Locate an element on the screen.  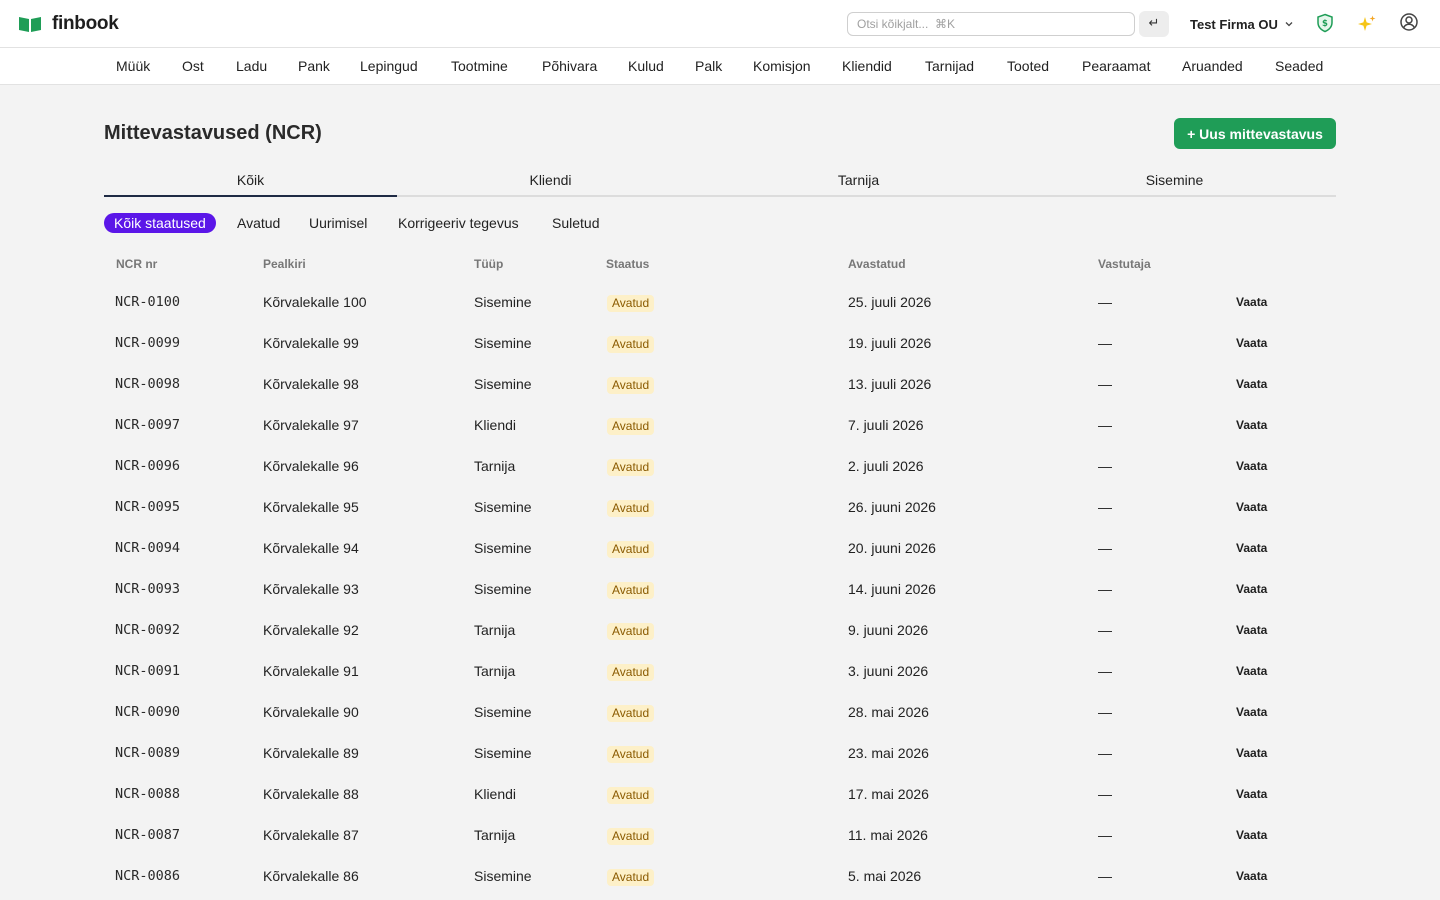
nav-item-ladu: Ladu is located at coordinates (251, 66).